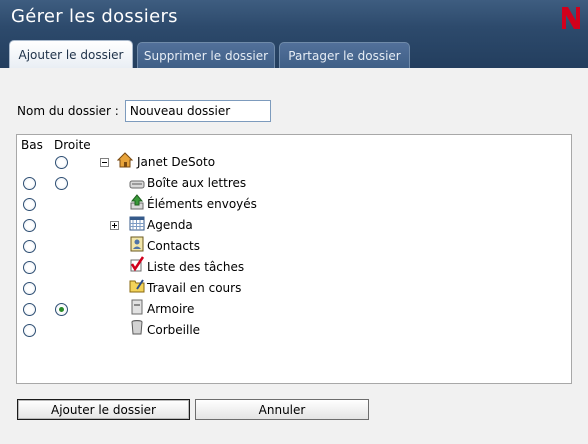 The width and height of the screenshot is (588, 444). Describe the element at coordinates (61, 183) in the screenshot. I see `droite-radio-mailbox` at that location.